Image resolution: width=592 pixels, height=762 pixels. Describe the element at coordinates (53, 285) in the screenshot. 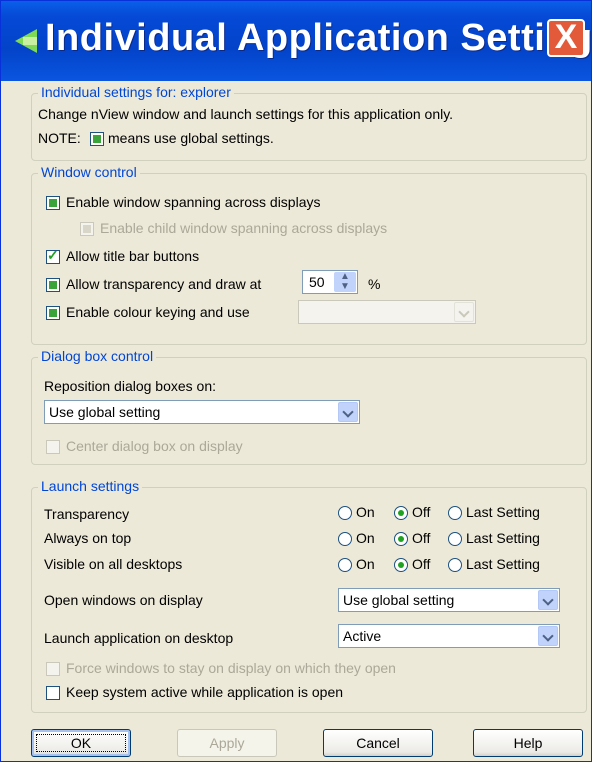

I see `transparency-checkbox` at that location.